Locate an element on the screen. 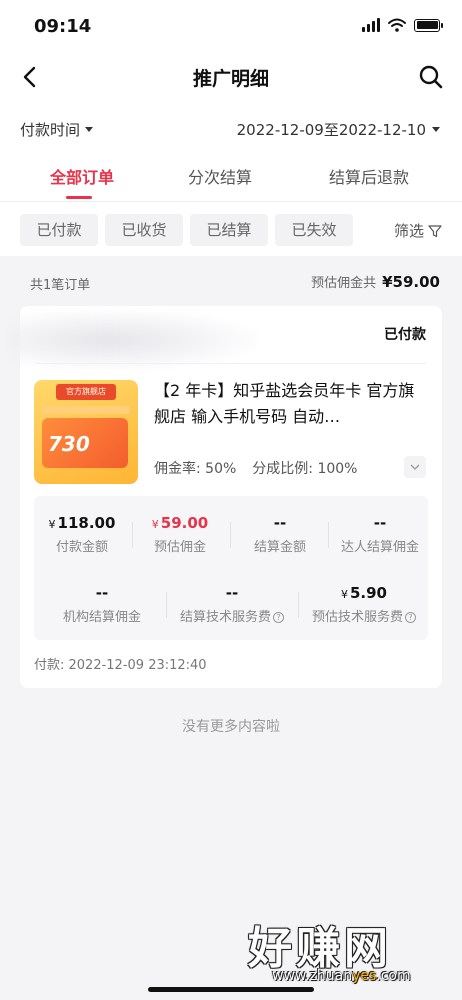  page-title: 推广明细 is located at coordinates (230, 79).